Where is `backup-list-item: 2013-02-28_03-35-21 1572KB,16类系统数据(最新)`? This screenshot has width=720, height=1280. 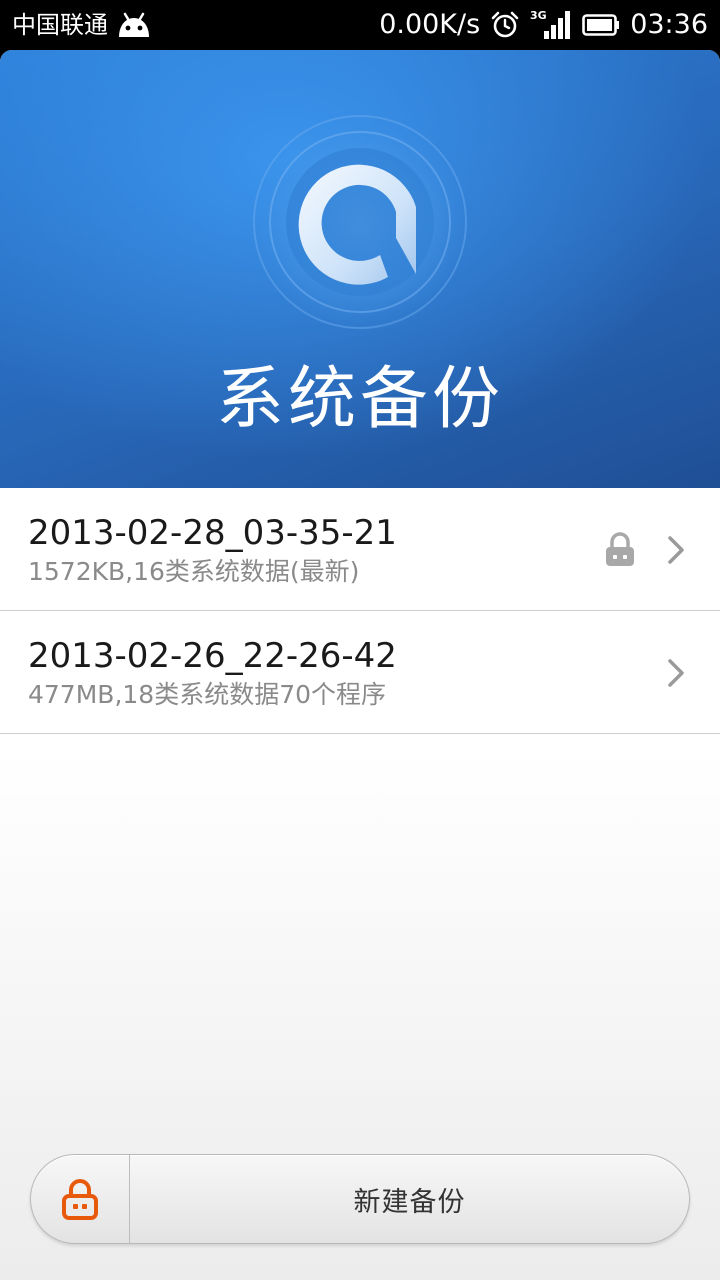
backup-list-item: 2013-02-28_03-35-21 1572KB,16类系统数据(最新) is located at coordinates (360, 549).